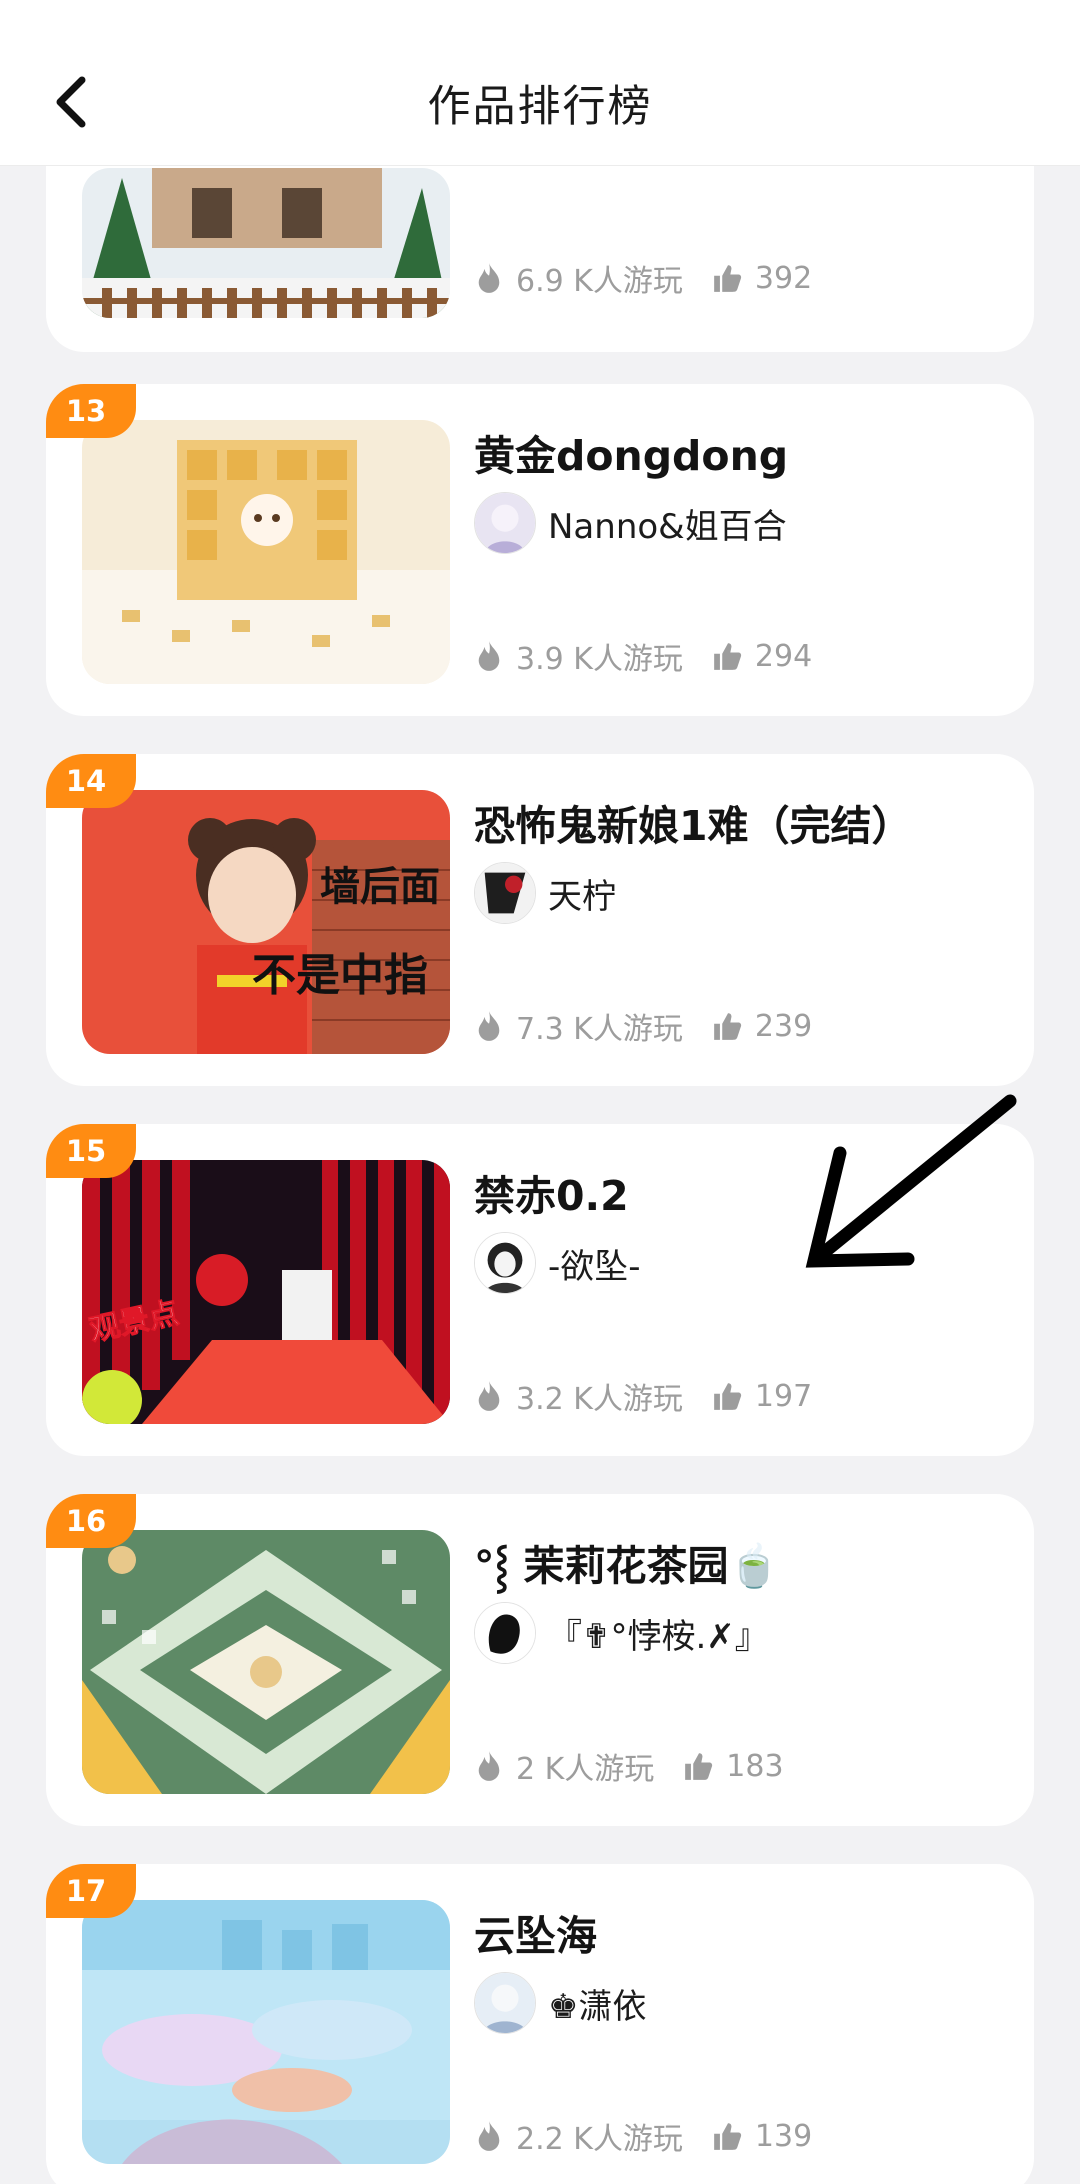 Image resolution: width=1080 pixels, height=2184 pixels. I want to click on like-count: 139, so click(783, 2136).